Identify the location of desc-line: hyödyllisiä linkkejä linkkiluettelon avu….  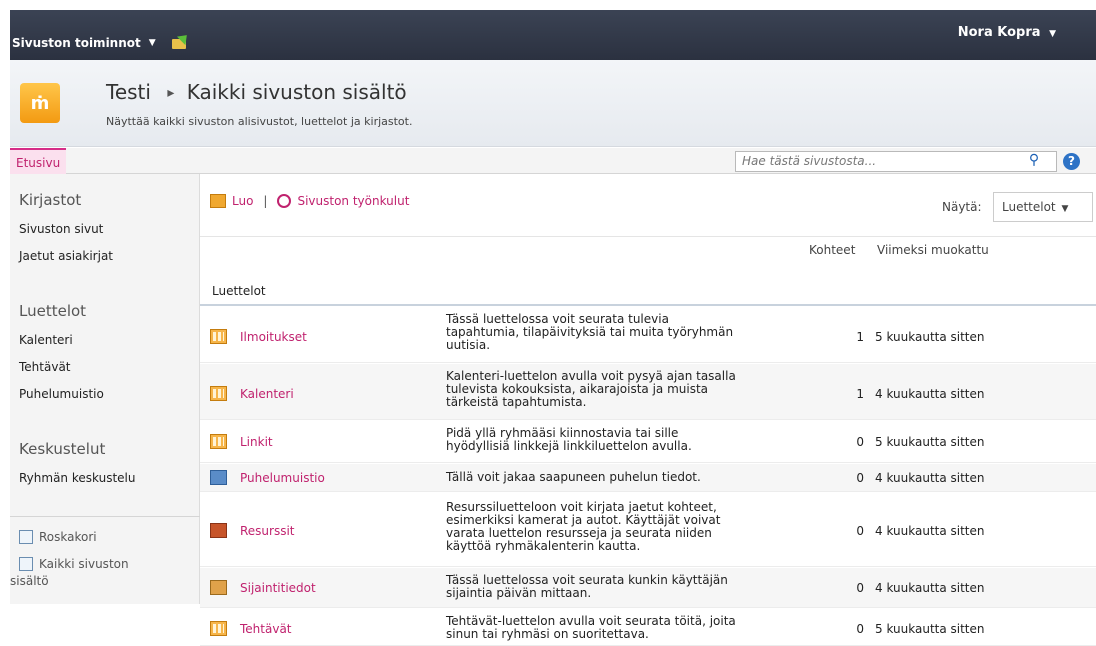
(569, 446).